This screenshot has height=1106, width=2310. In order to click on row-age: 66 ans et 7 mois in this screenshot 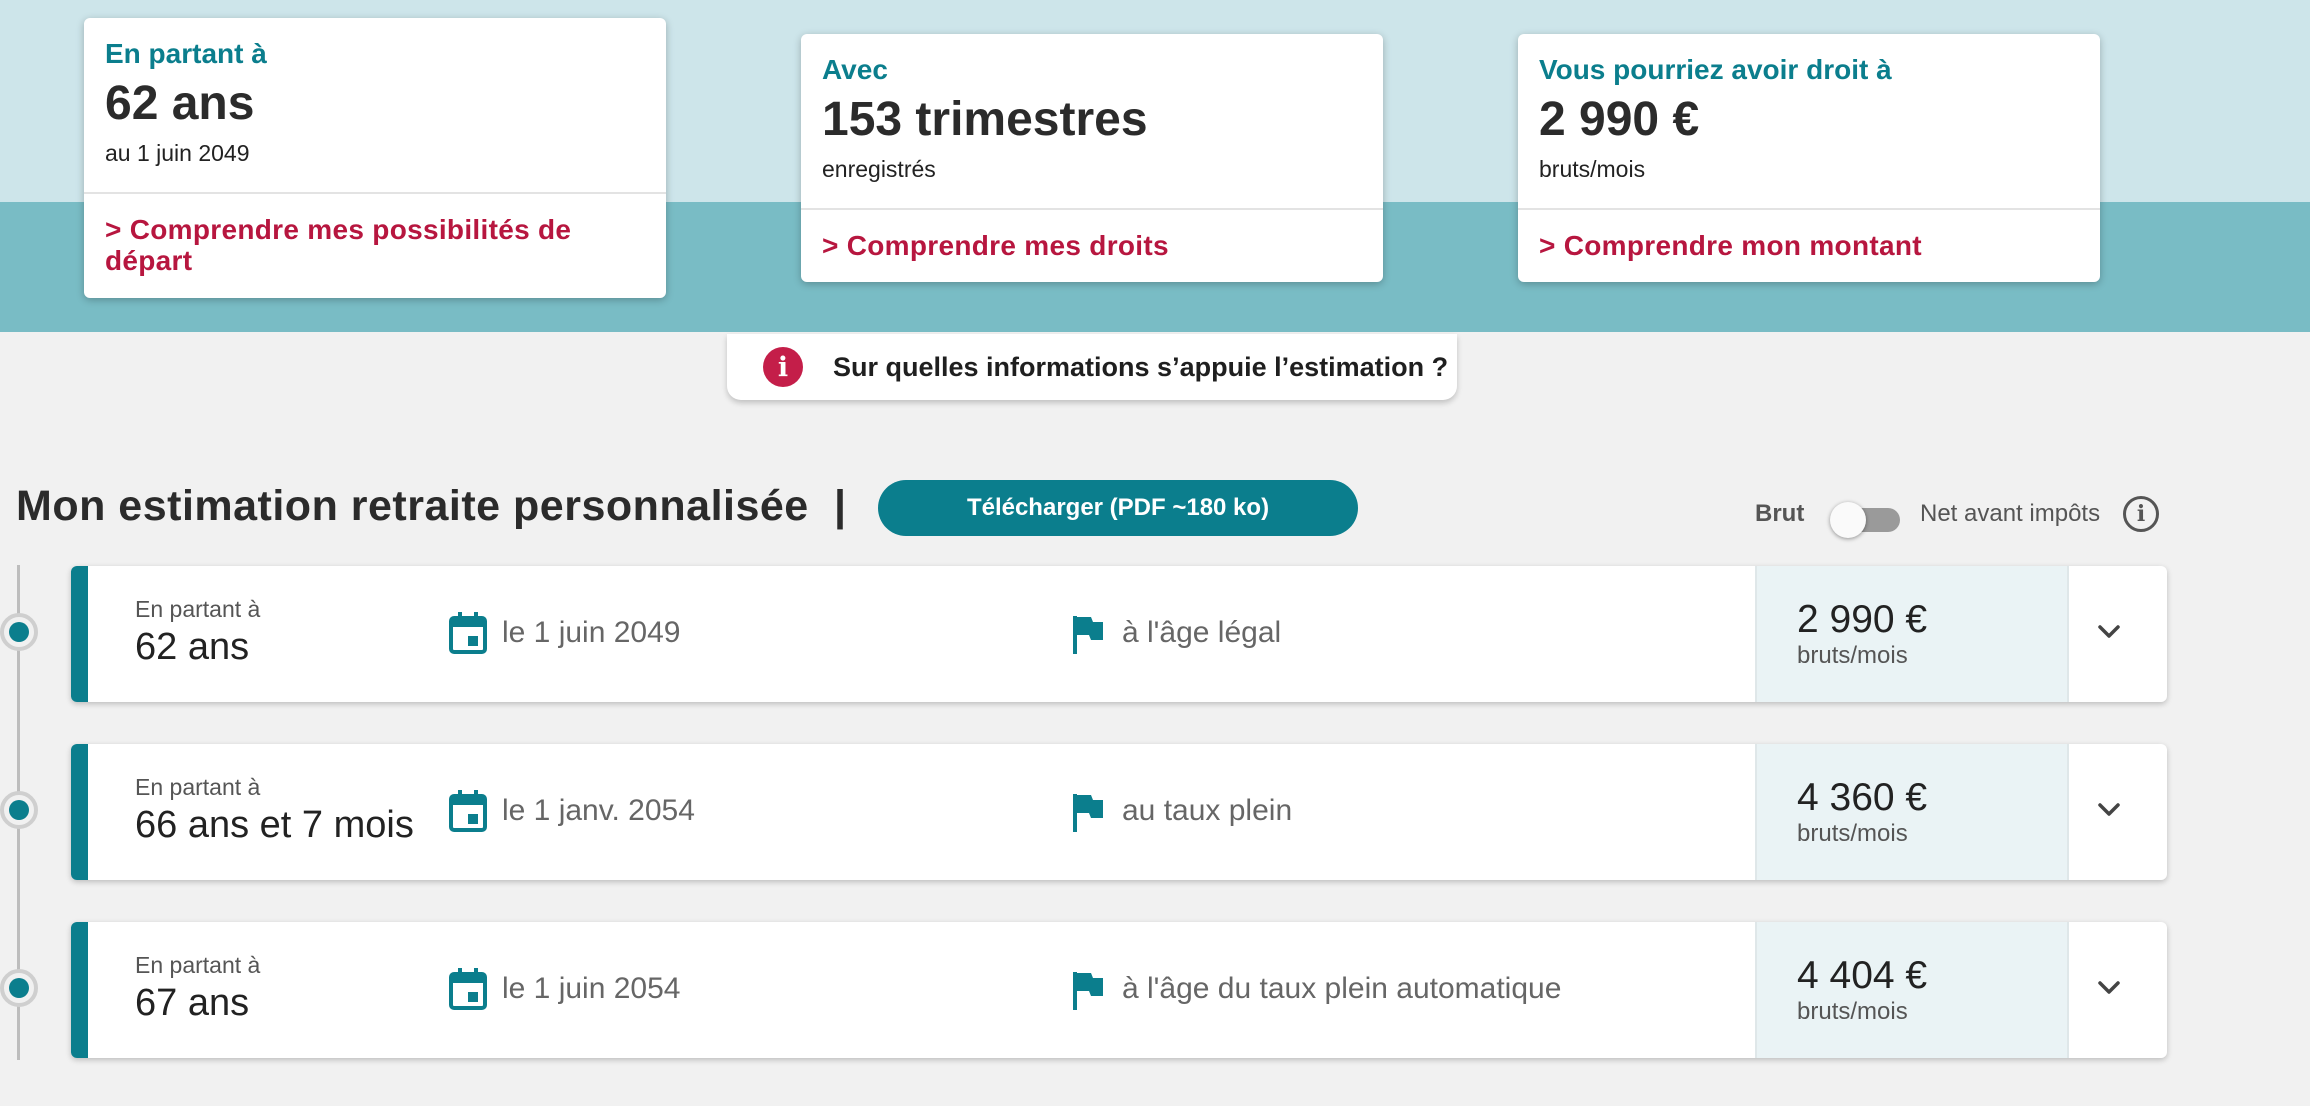, I will do `click(274, 825)`.